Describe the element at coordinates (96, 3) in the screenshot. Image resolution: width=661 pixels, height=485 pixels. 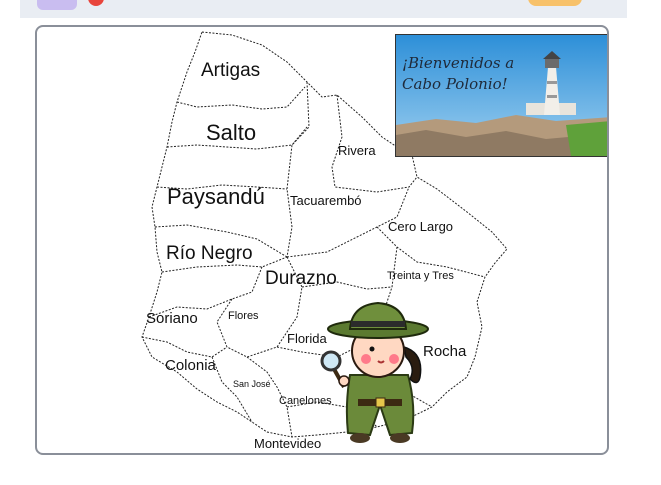
I see `stop-button` at that location.